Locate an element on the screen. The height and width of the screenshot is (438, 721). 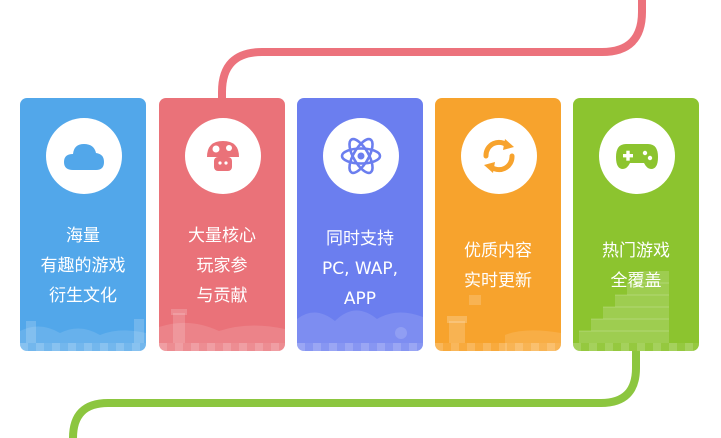
feature-card-platforms: 同时支持 PC, WAP, APP is located at coordinates (360, 224).